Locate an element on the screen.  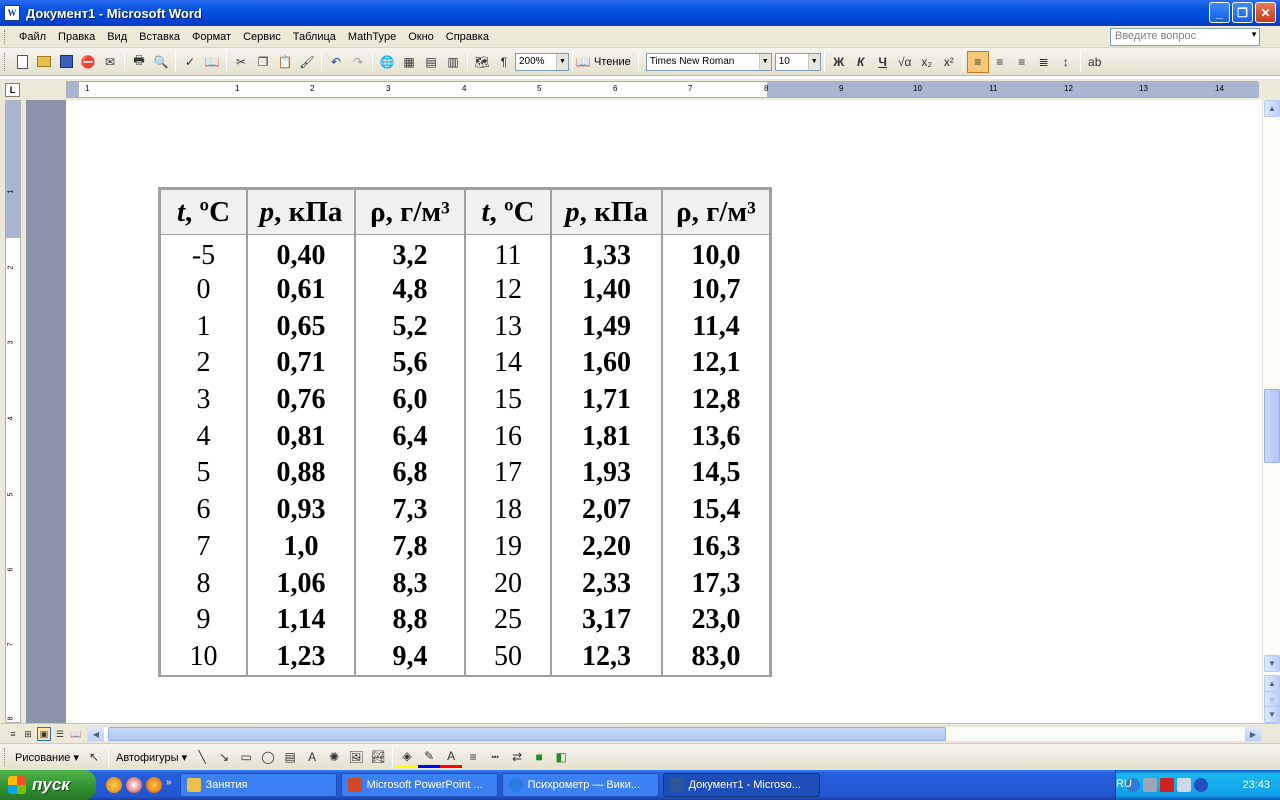
equation-button: √α is located at coordinates (905, 62).